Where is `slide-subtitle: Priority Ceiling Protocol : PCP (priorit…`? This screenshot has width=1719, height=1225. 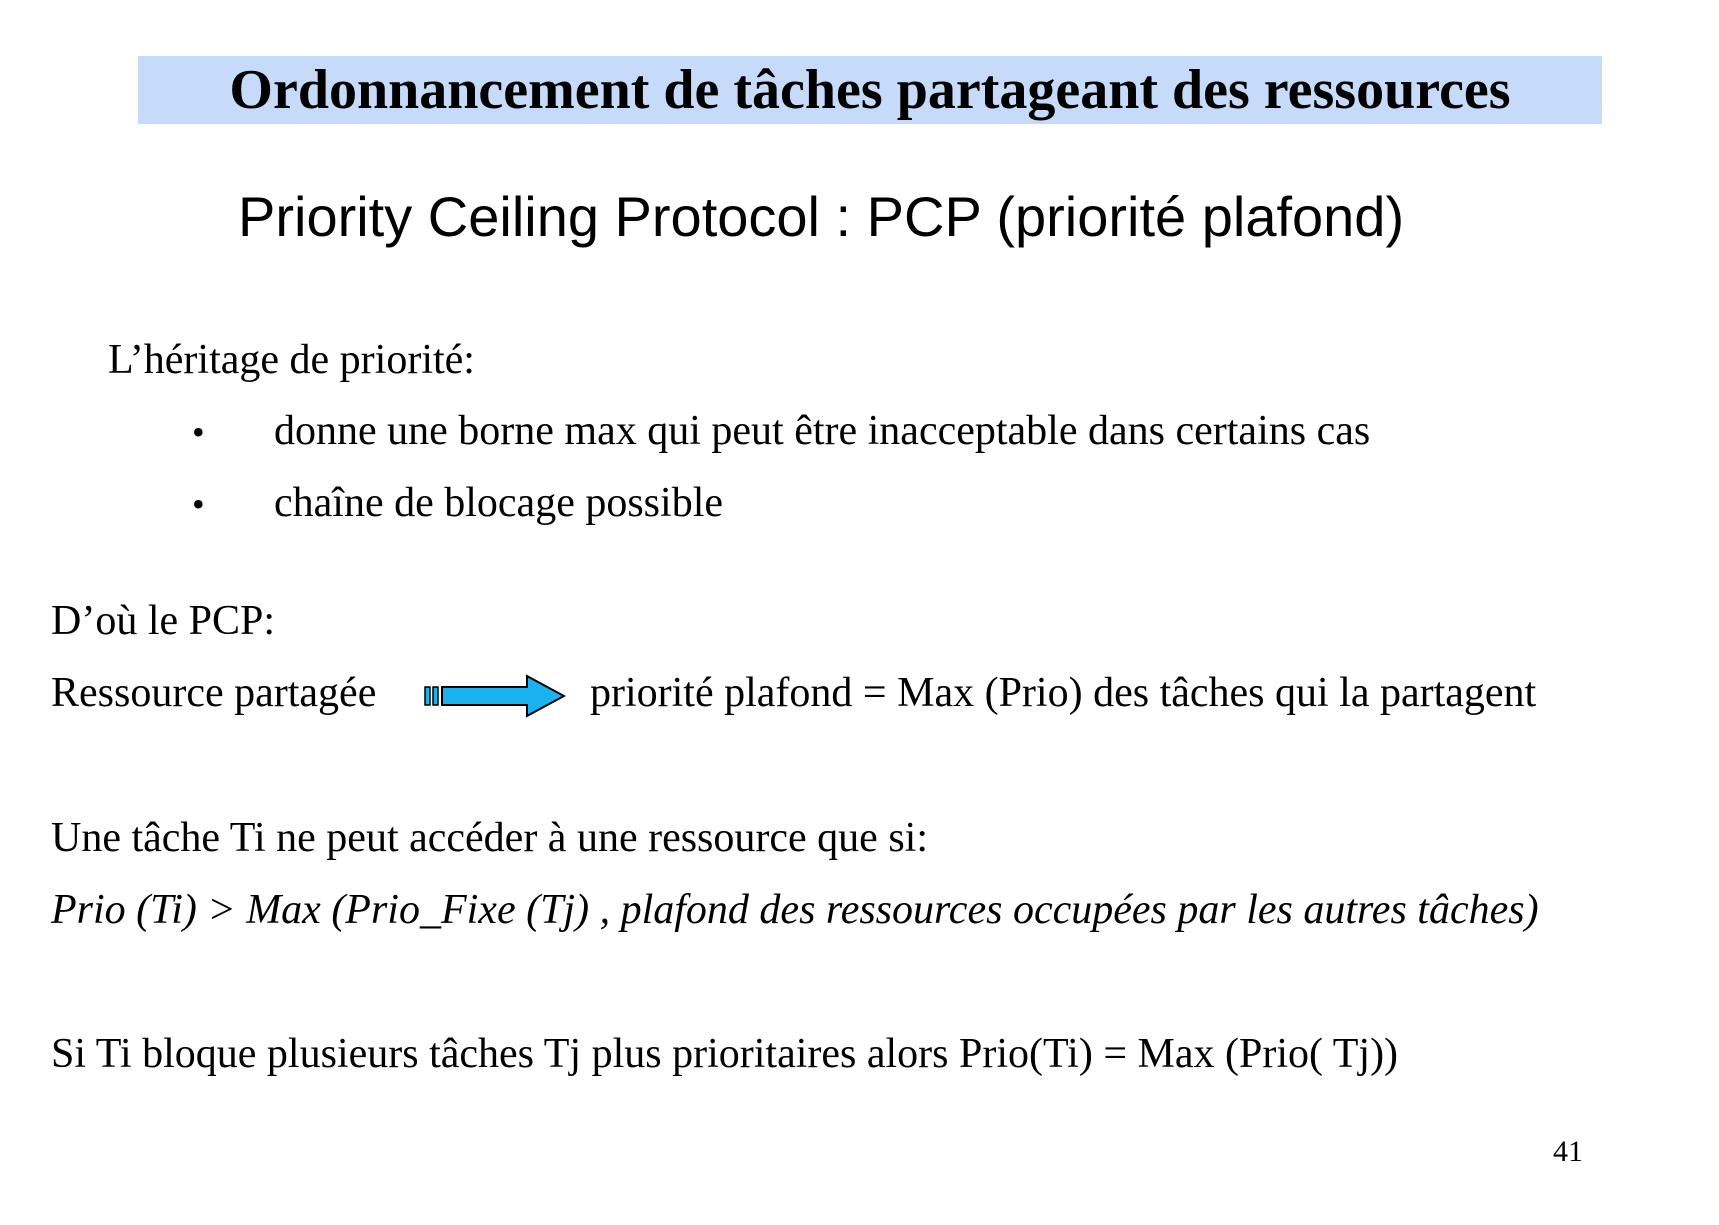
slide-subtitle: Priority Ceiling Protocol : PCP (priorit… is located at coordinates (821, 216).